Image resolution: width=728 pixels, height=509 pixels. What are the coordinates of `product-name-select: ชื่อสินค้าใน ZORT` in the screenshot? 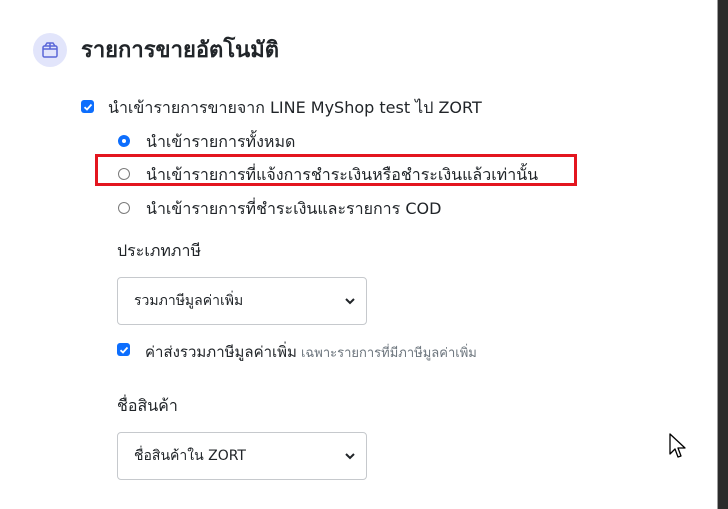 It's located at (242, 456).